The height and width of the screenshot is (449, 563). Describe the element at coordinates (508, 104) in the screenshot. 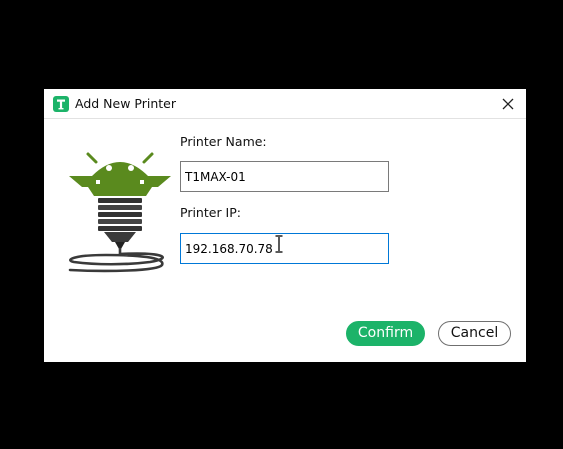

I see `close-icon` at that location.